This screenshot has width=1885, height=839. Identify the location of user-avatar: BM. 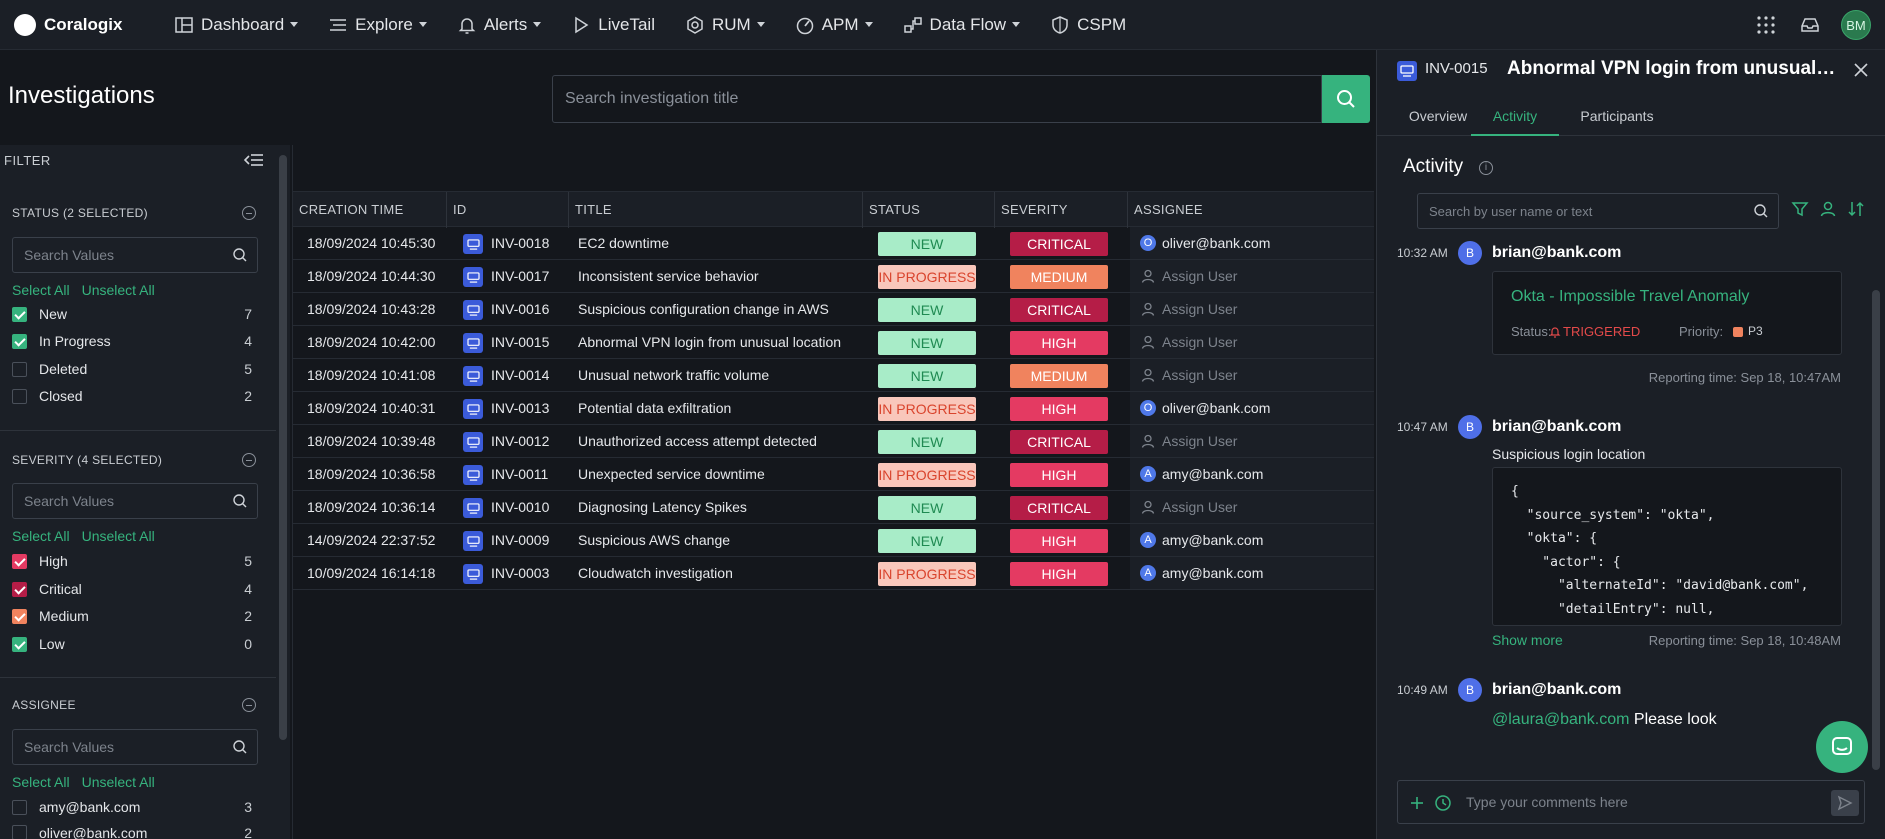
(1856, 25).